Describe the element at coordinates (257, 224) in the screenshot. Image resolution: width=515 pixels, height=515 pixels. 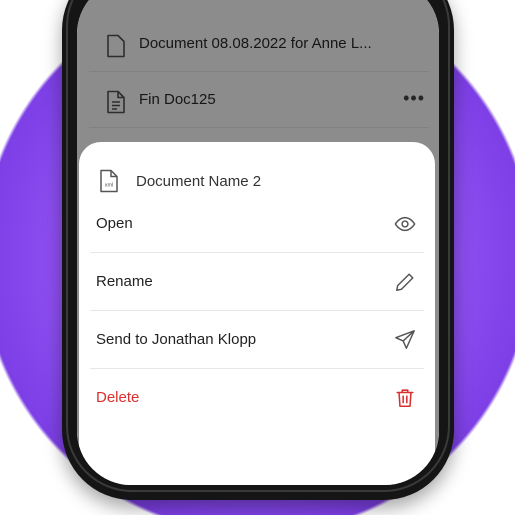
I see `open-button: Open` at that location.